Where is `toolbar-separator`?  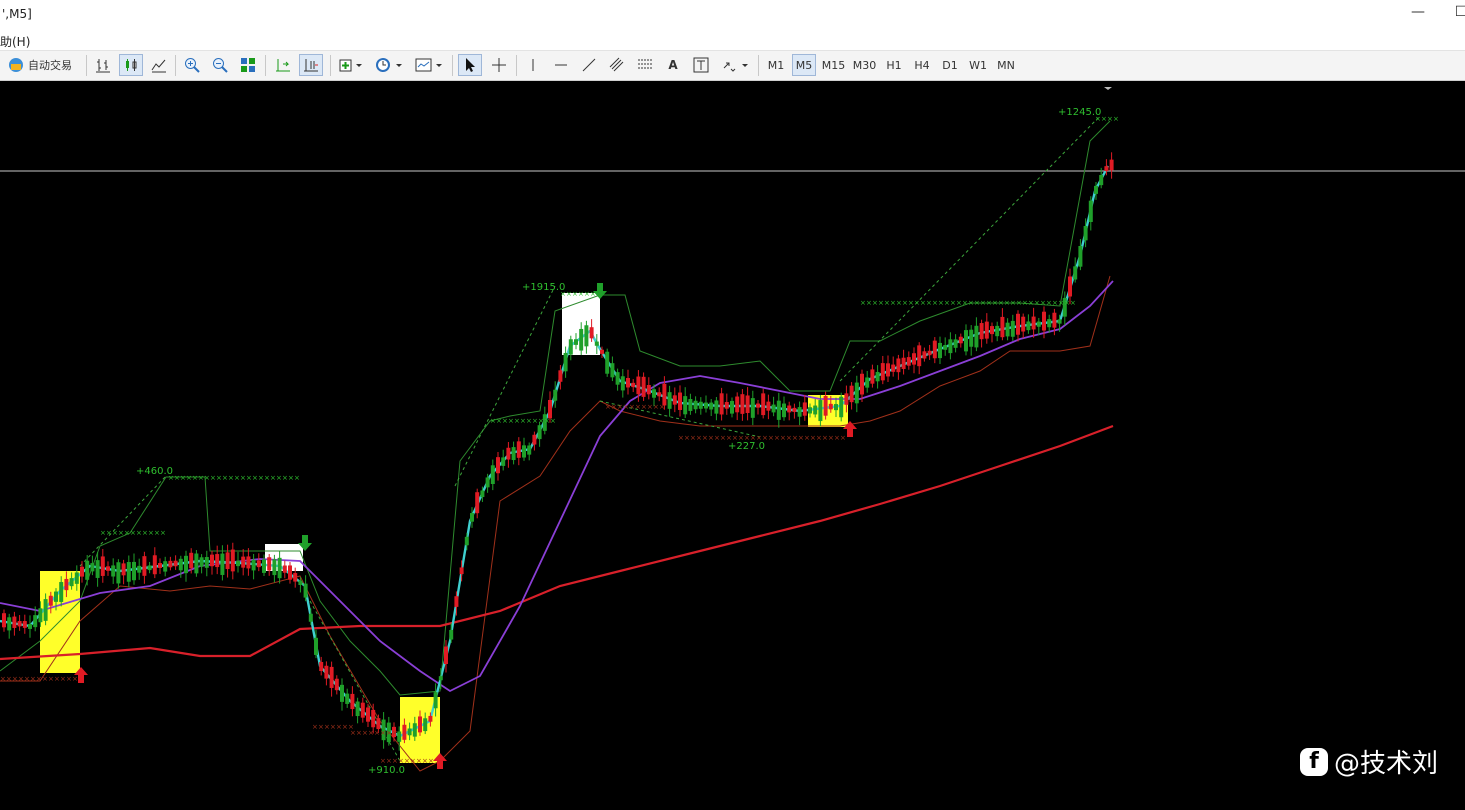 toolbar-separator is located at coordinates (330, 65).